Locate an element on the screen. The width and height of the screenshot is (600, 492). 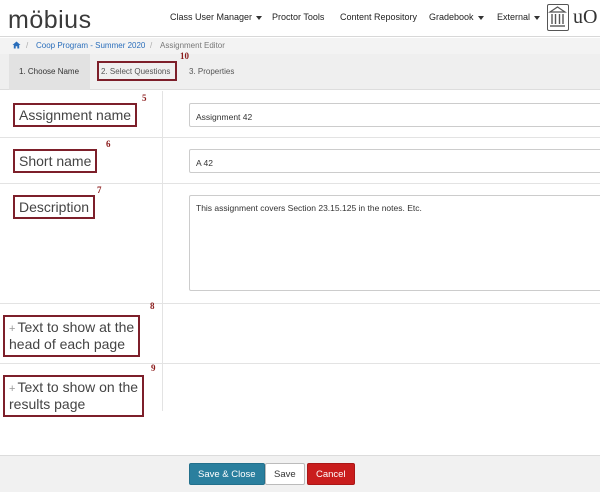
home-glyph is located at coordinates (16, 45).